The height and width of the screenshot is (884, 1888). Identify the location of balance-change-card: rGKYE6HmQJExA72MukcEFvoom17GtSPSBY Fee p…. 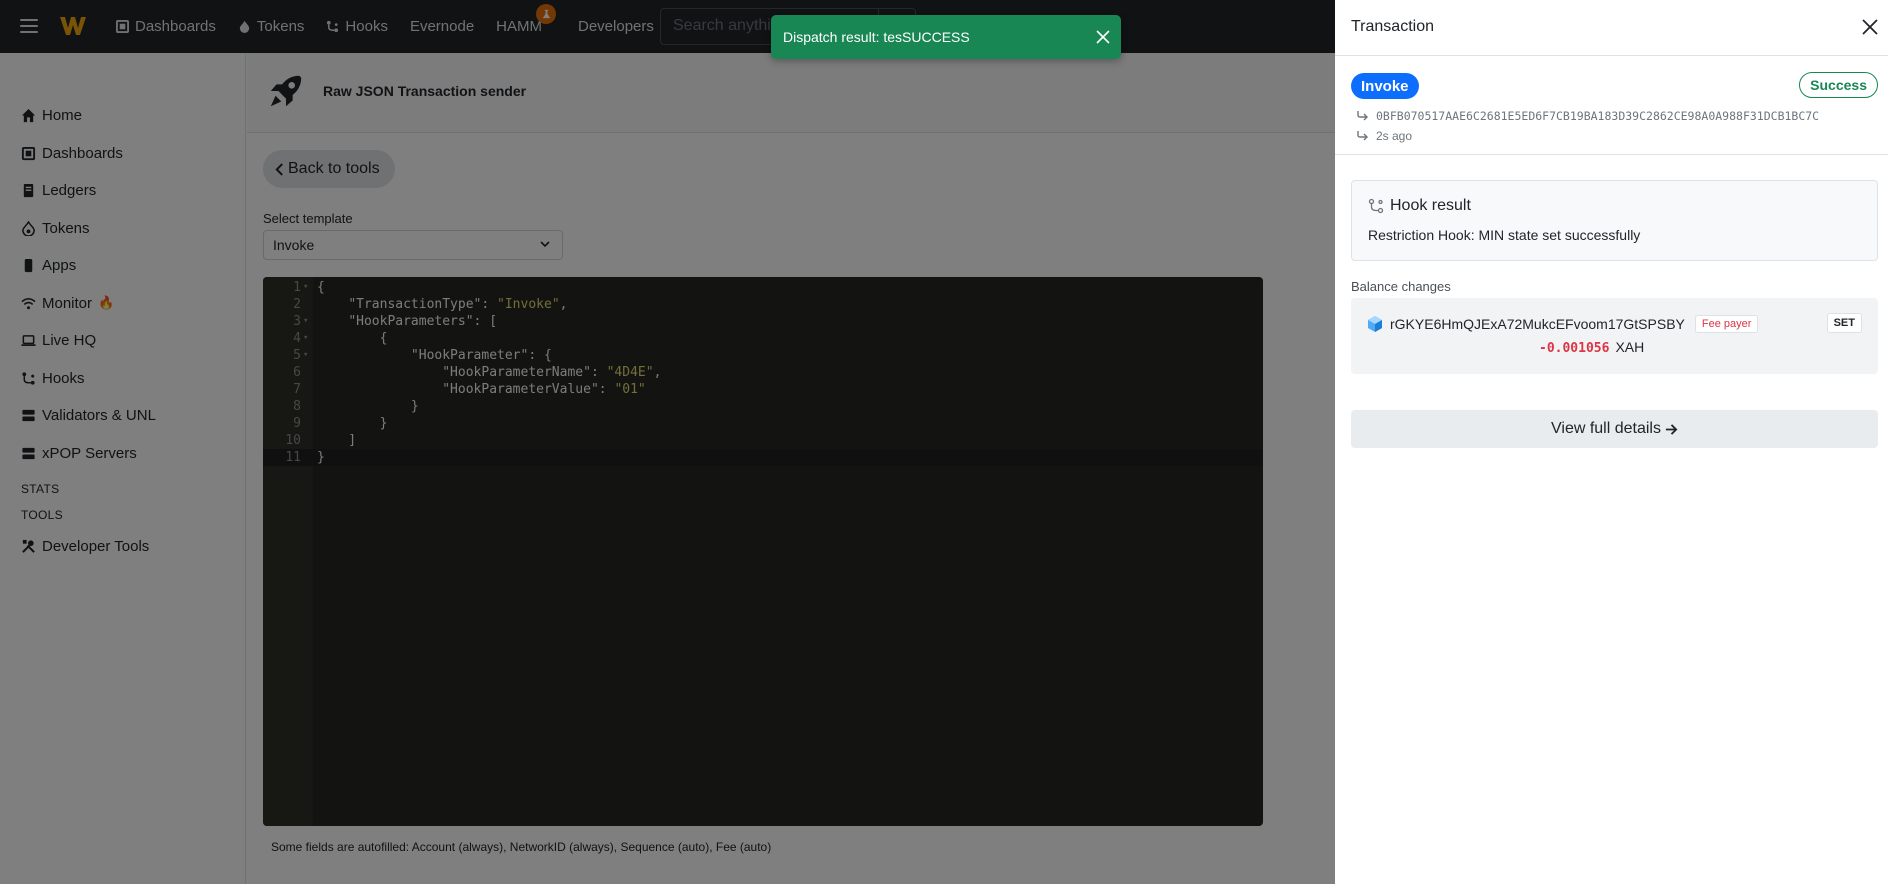
(1614, 336).